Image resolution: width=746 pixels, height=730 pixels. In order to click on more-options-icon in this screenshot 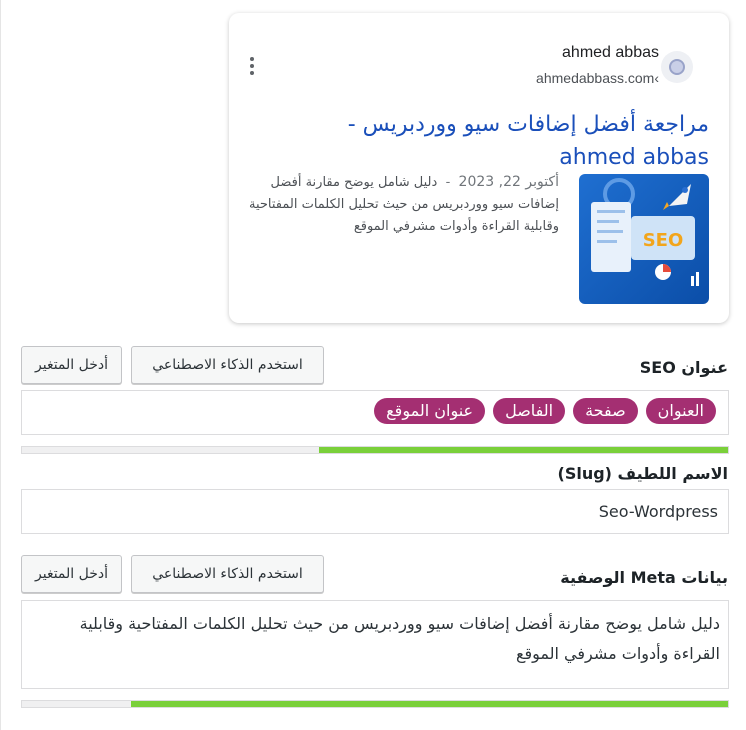, I will do `click(251, 67)`.